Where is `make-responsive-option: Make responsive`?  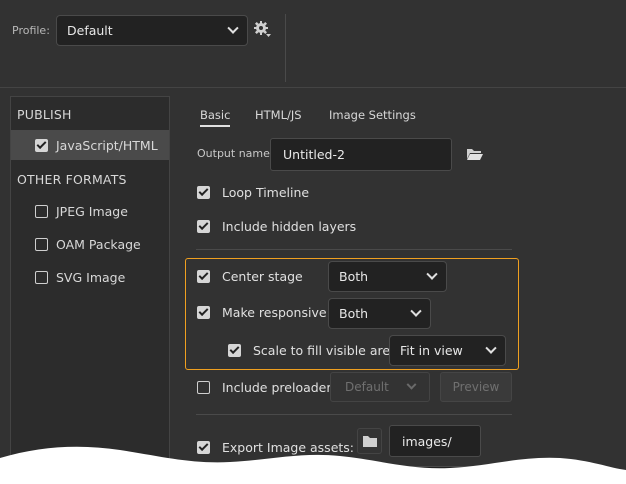
make-responsive-option: Make responsive is located at coordinates (262, 312).